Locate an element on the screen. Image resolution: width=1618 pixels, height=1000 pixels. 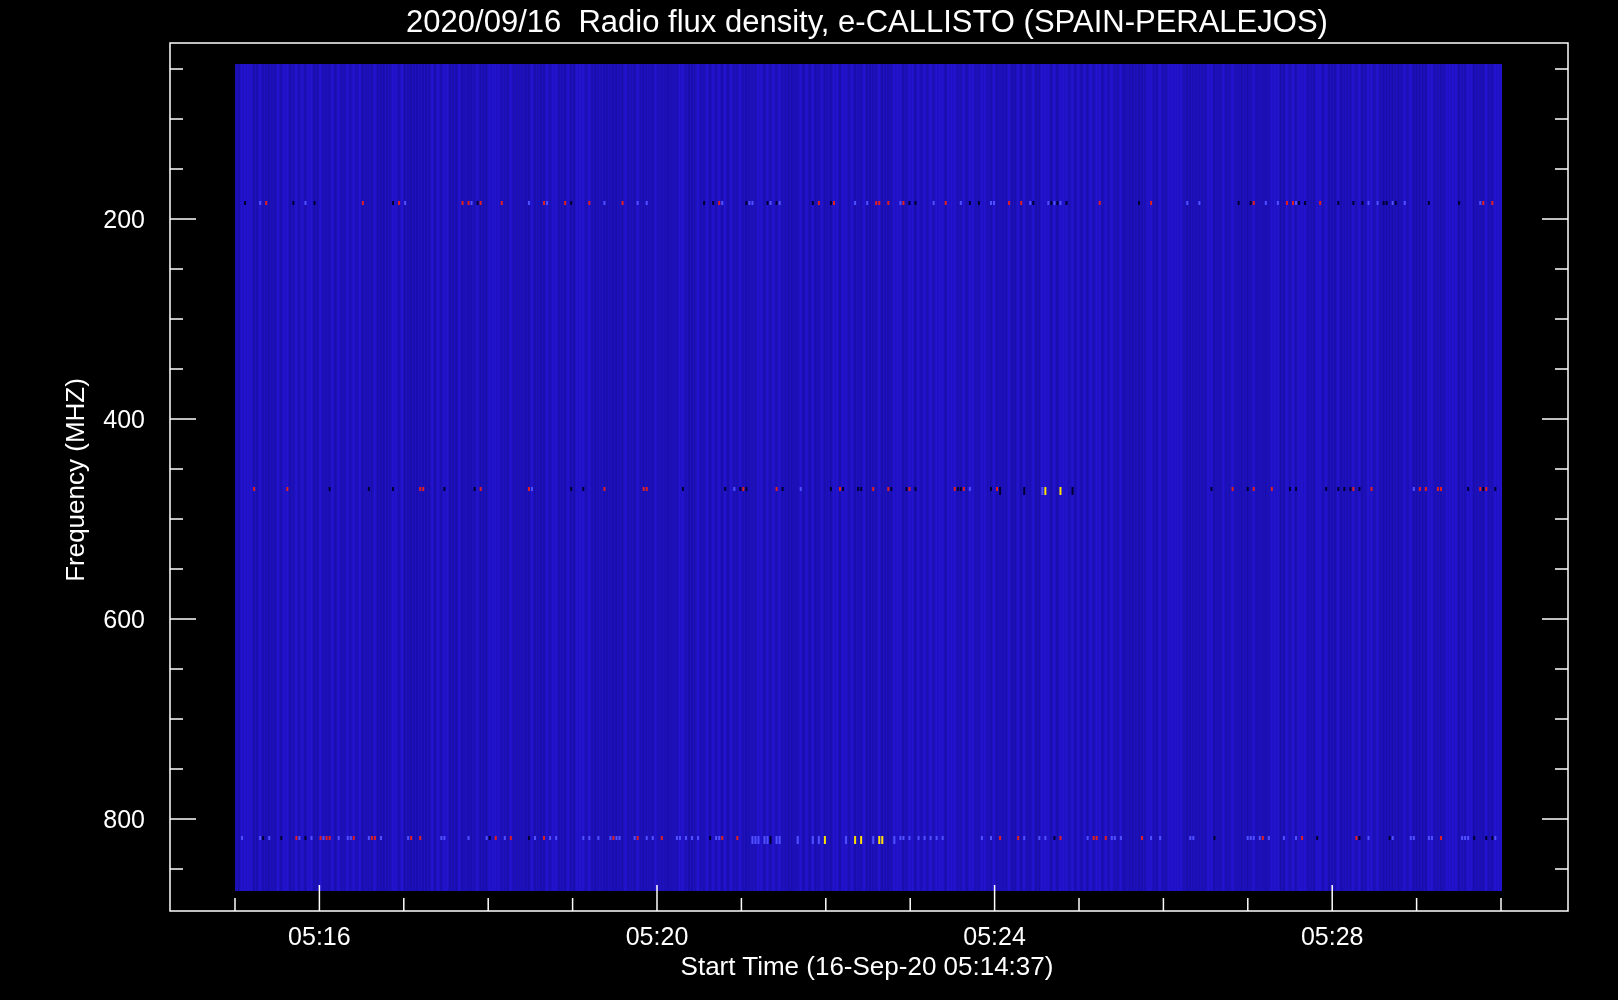
x-tick-label: 05:24 is located at coordinates (994, 936).